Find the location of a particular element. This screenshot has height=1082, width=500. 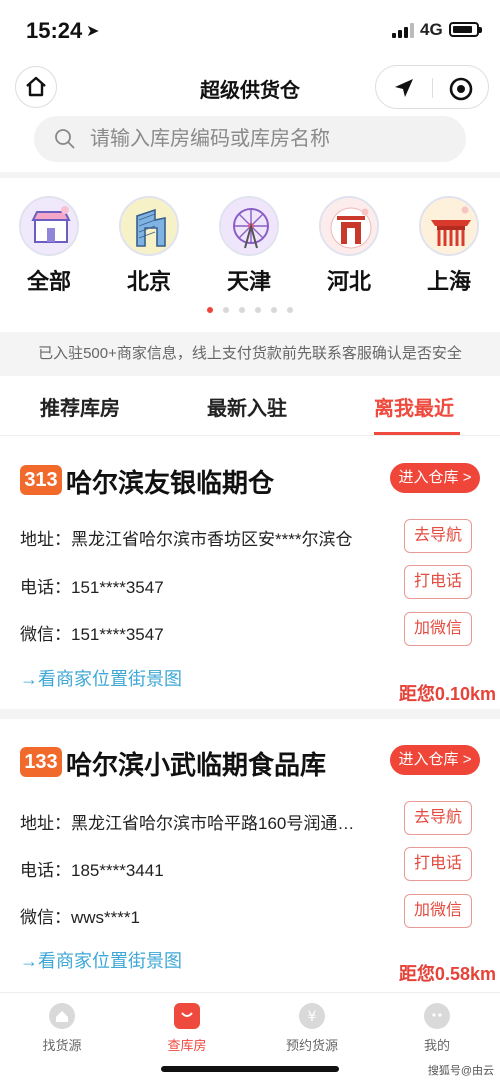

category-all: 全部 is located at coordinates (49, 246).